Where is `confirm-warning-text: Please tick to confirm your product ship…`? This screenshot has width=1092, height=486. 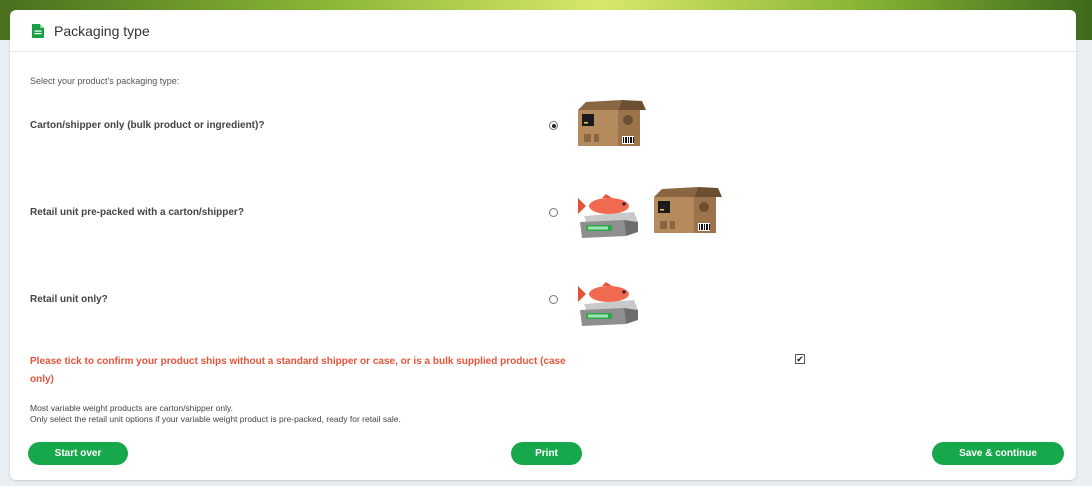 confirm-warning-text: Please tick to confirm your product ship… is located at coordinates (298, 370).